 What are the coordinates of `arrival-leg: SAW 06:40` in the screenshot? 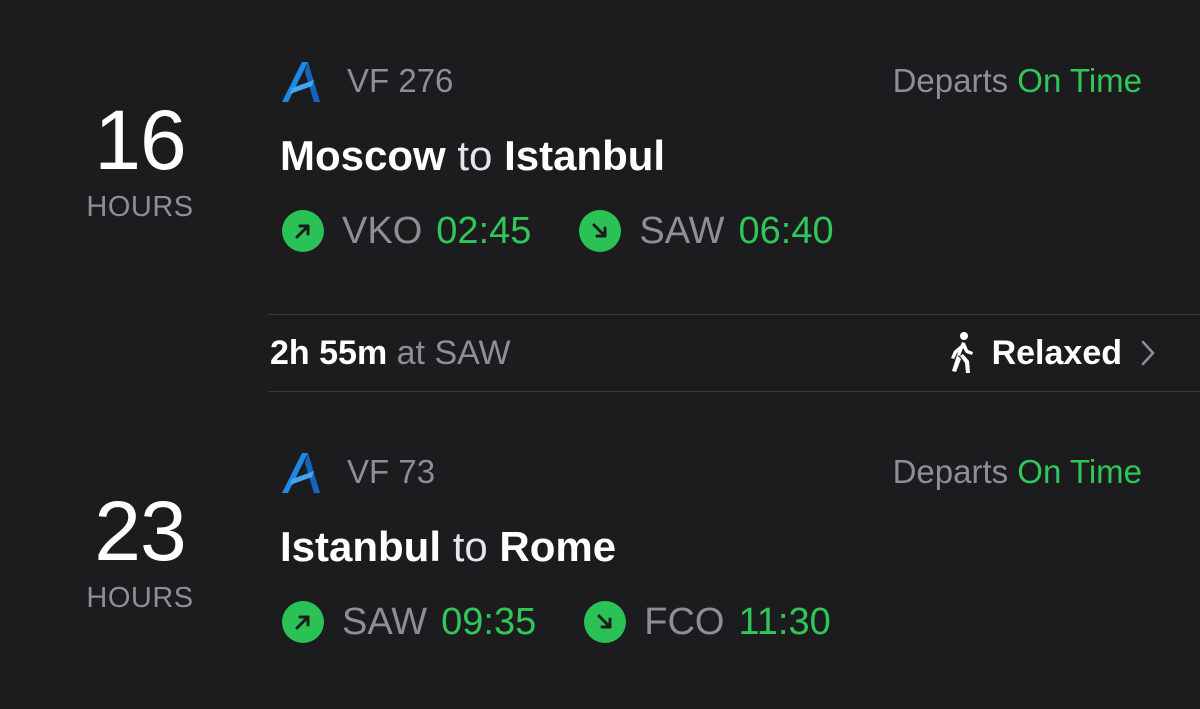 It's located at (706, 231).